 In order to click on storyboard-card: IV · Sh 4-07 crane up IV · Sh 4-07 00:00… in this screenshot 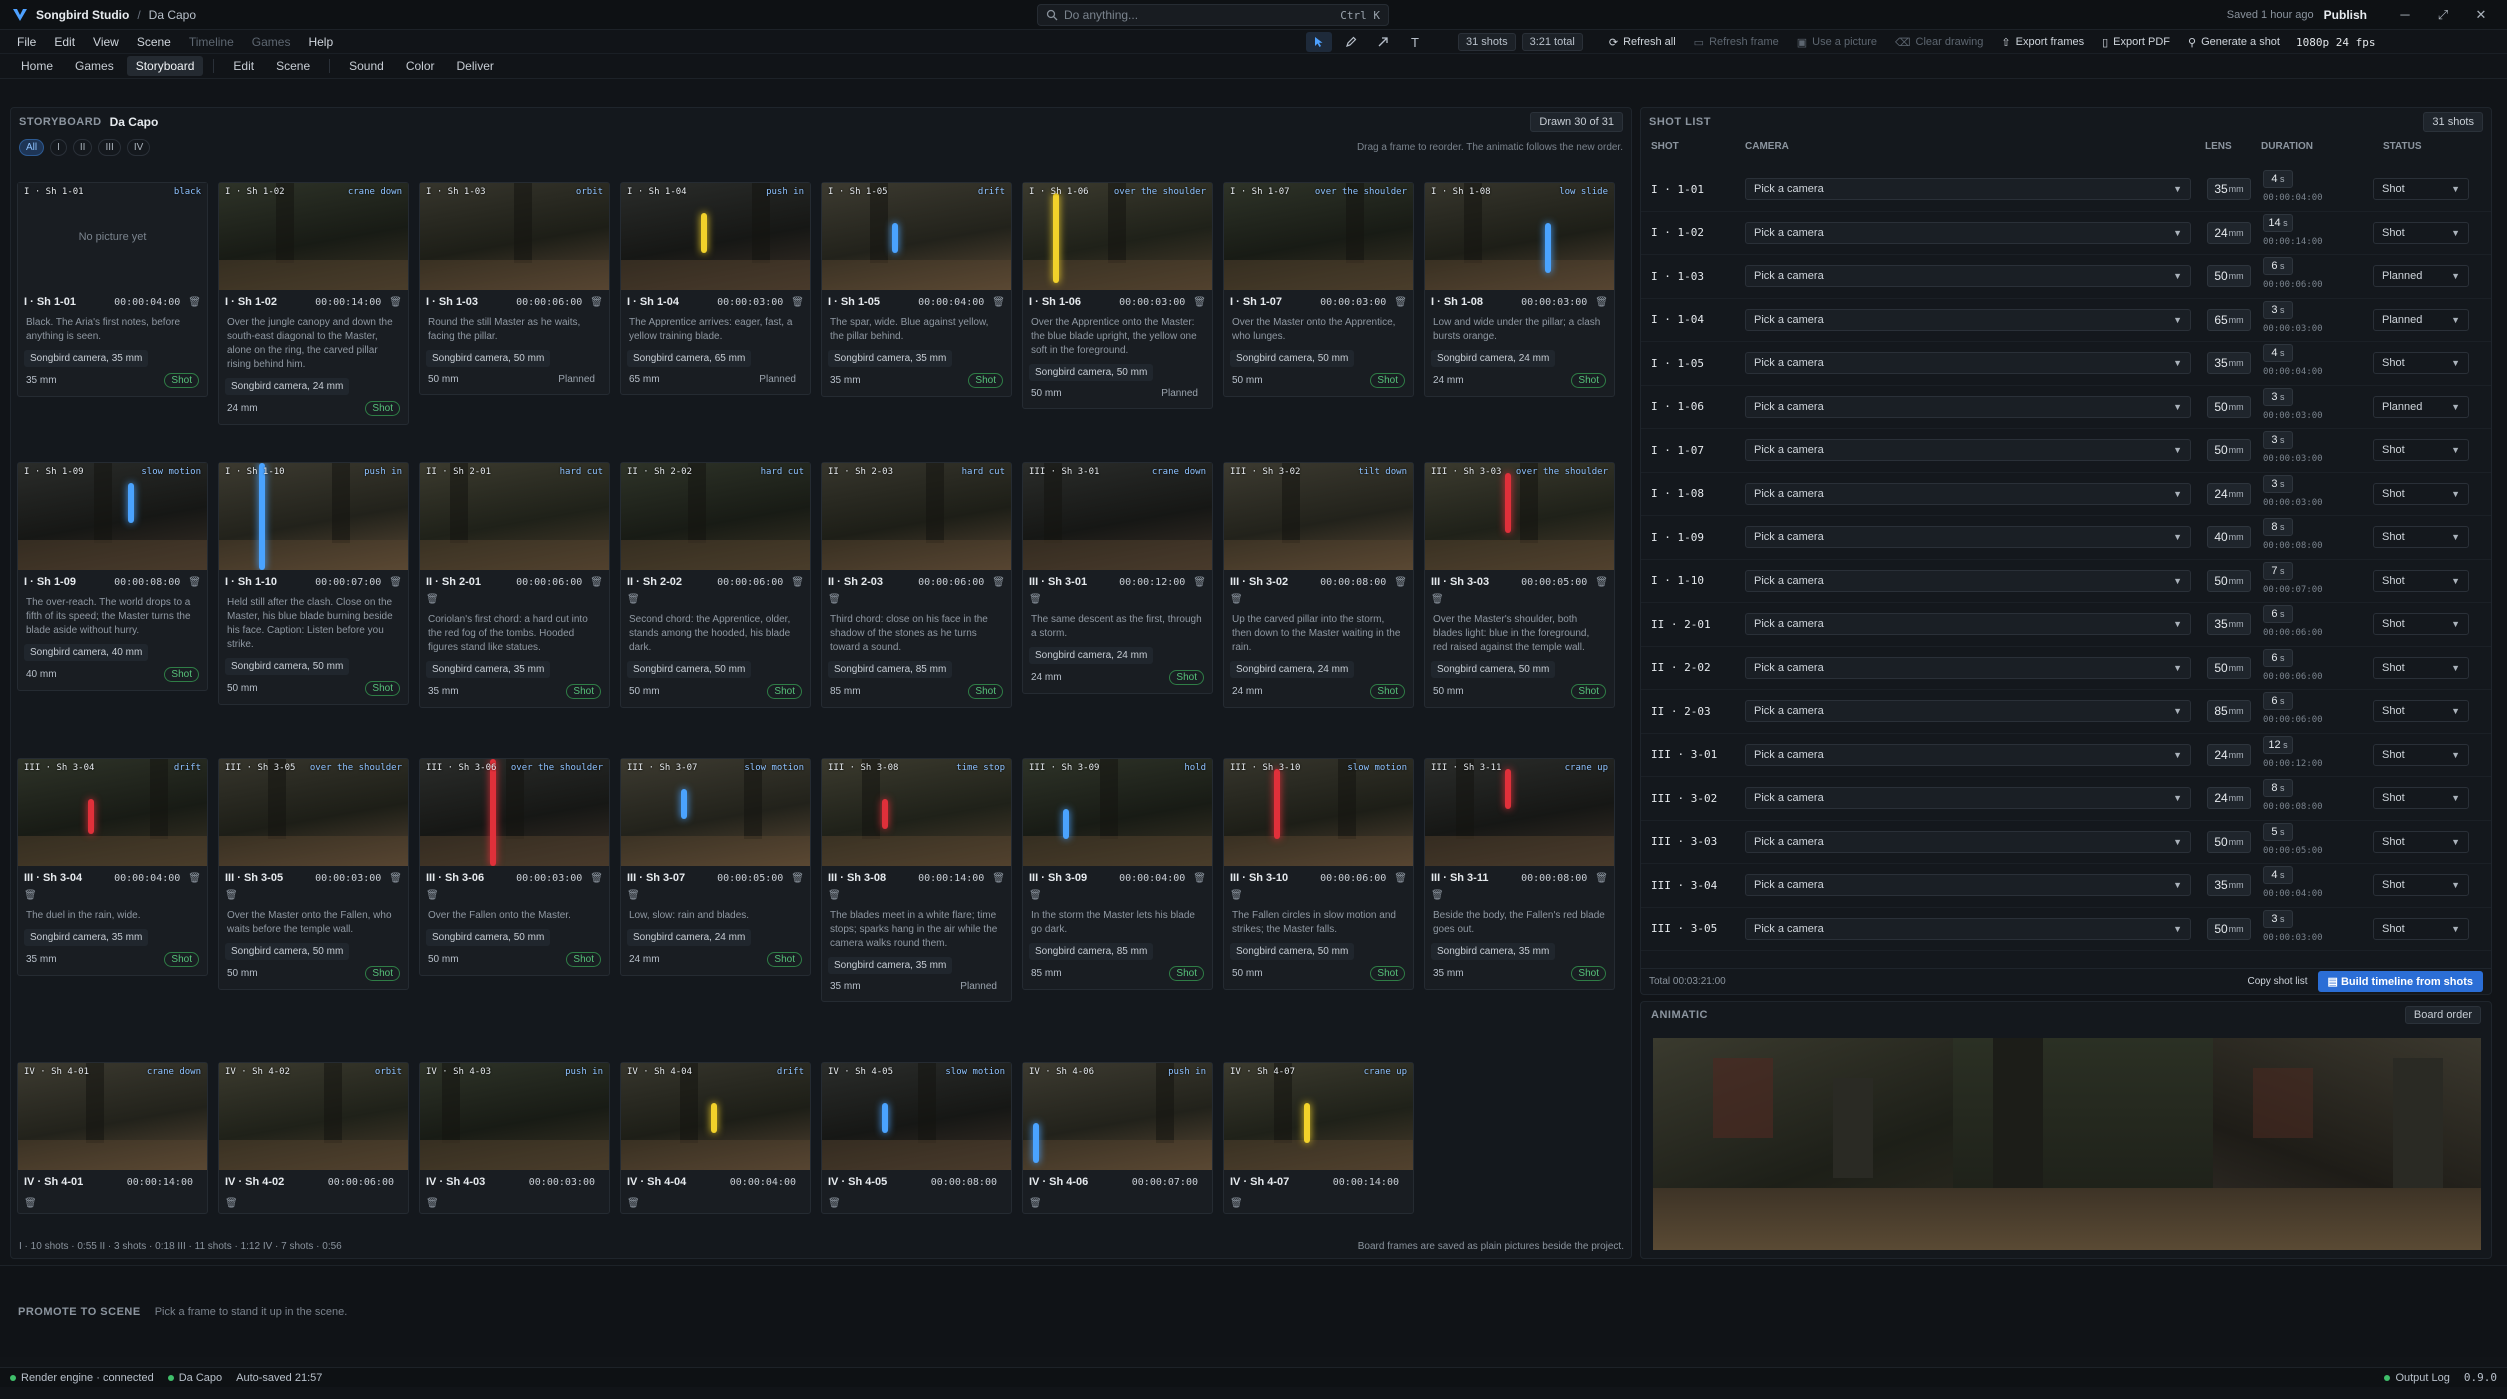, I will do `click(1318, 1138)`.